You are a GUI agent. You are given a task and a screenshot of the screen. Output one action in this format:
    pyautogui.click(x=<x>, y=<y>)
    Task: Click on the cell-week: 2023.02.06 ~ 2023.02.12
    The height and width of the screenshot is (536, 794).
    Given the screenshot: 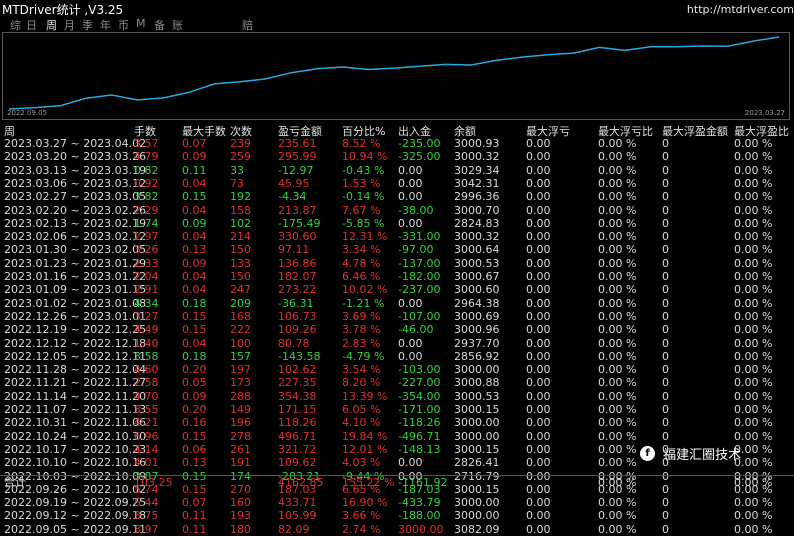 What is the action you would take?
    pyautogui.click(x=75, y=237)
    